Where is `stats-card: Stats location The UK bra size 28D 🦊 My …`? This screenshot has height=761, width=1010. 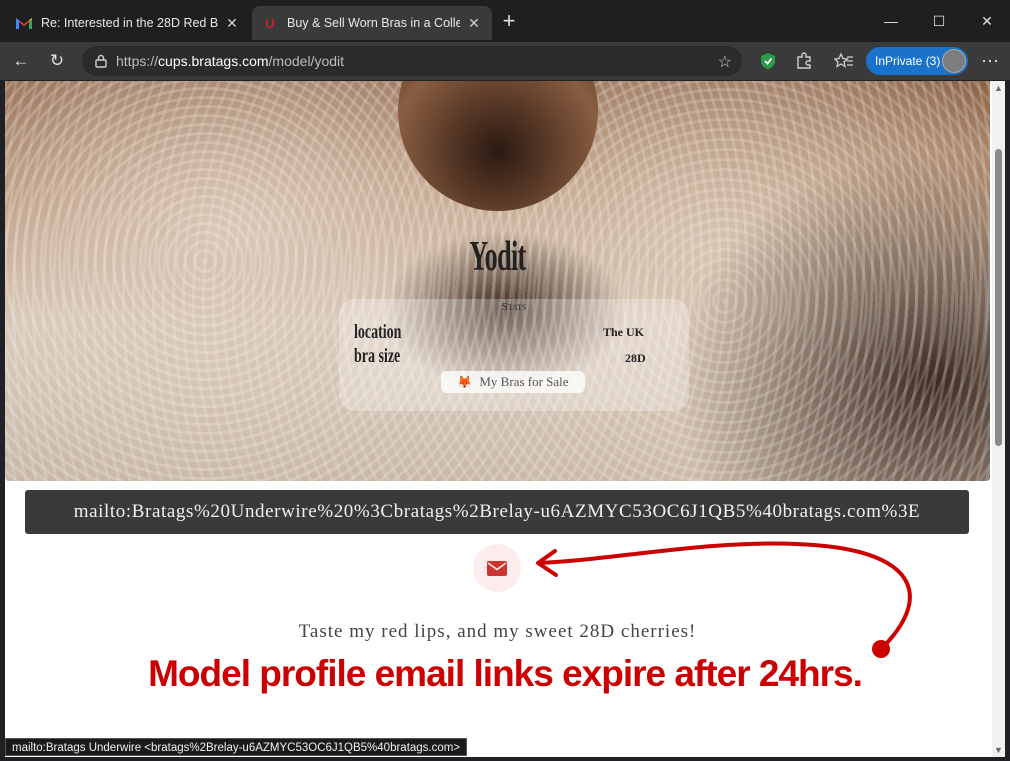 stats-card: Stats location The UK bra size 28D 🦊 My … is located at coordinates (514, 355).